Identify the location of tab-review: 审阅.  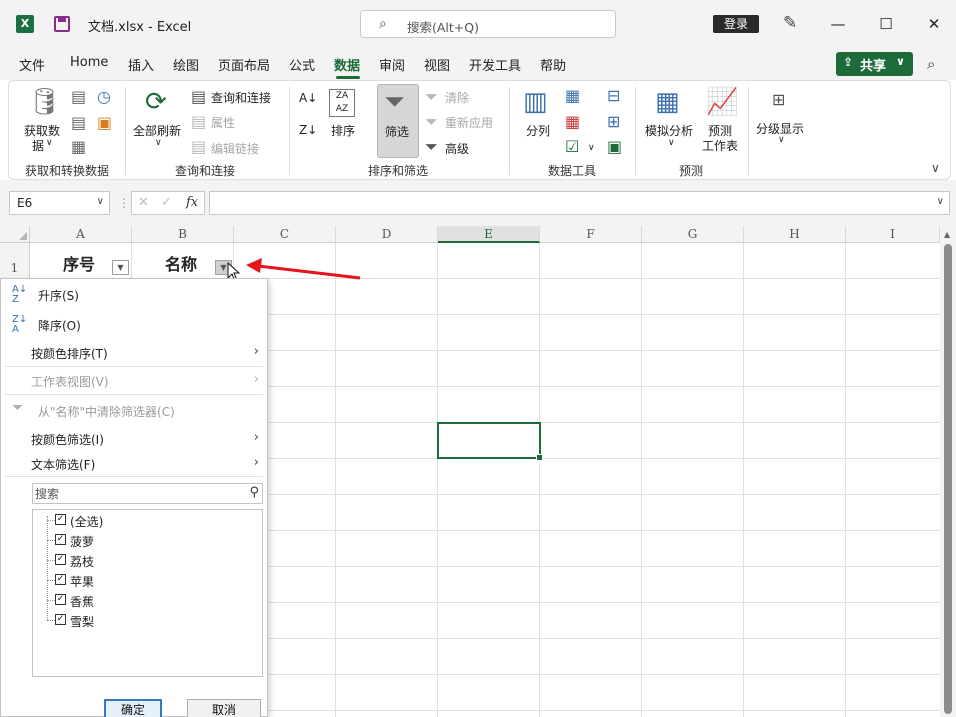
(392, 64).